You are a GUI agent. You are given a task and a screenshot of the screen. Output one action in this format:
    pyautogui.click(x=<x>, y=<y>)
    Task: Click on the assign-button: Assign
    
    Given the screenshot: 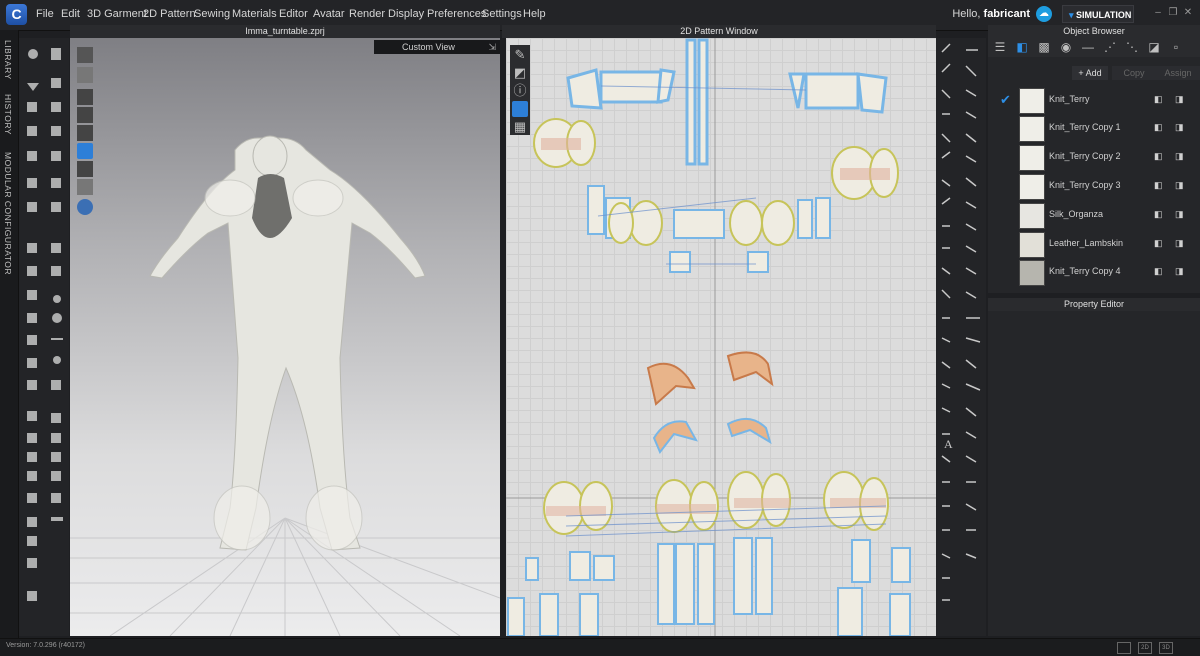 What is the action you would take?
    pyautogui.click(x=1178, y=73)
    